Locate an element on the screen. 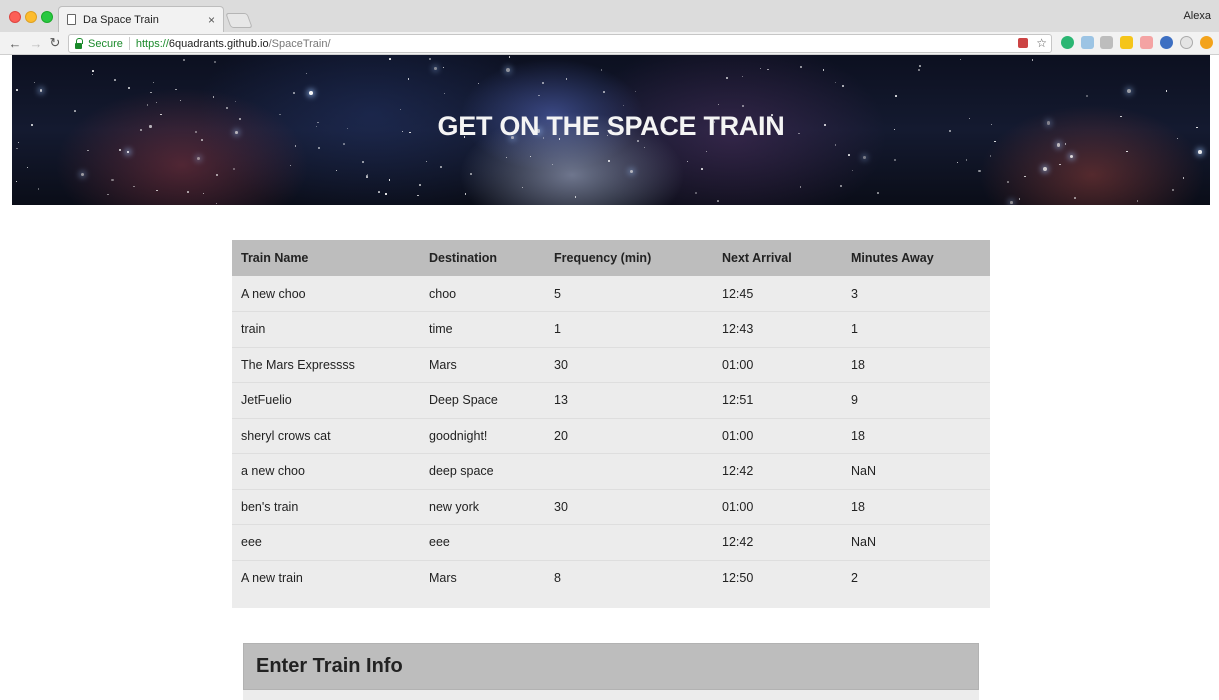 The width and height of the screenshot is (1219, 700). cell-train-name: A new choo is located at coordinates (273, 293).